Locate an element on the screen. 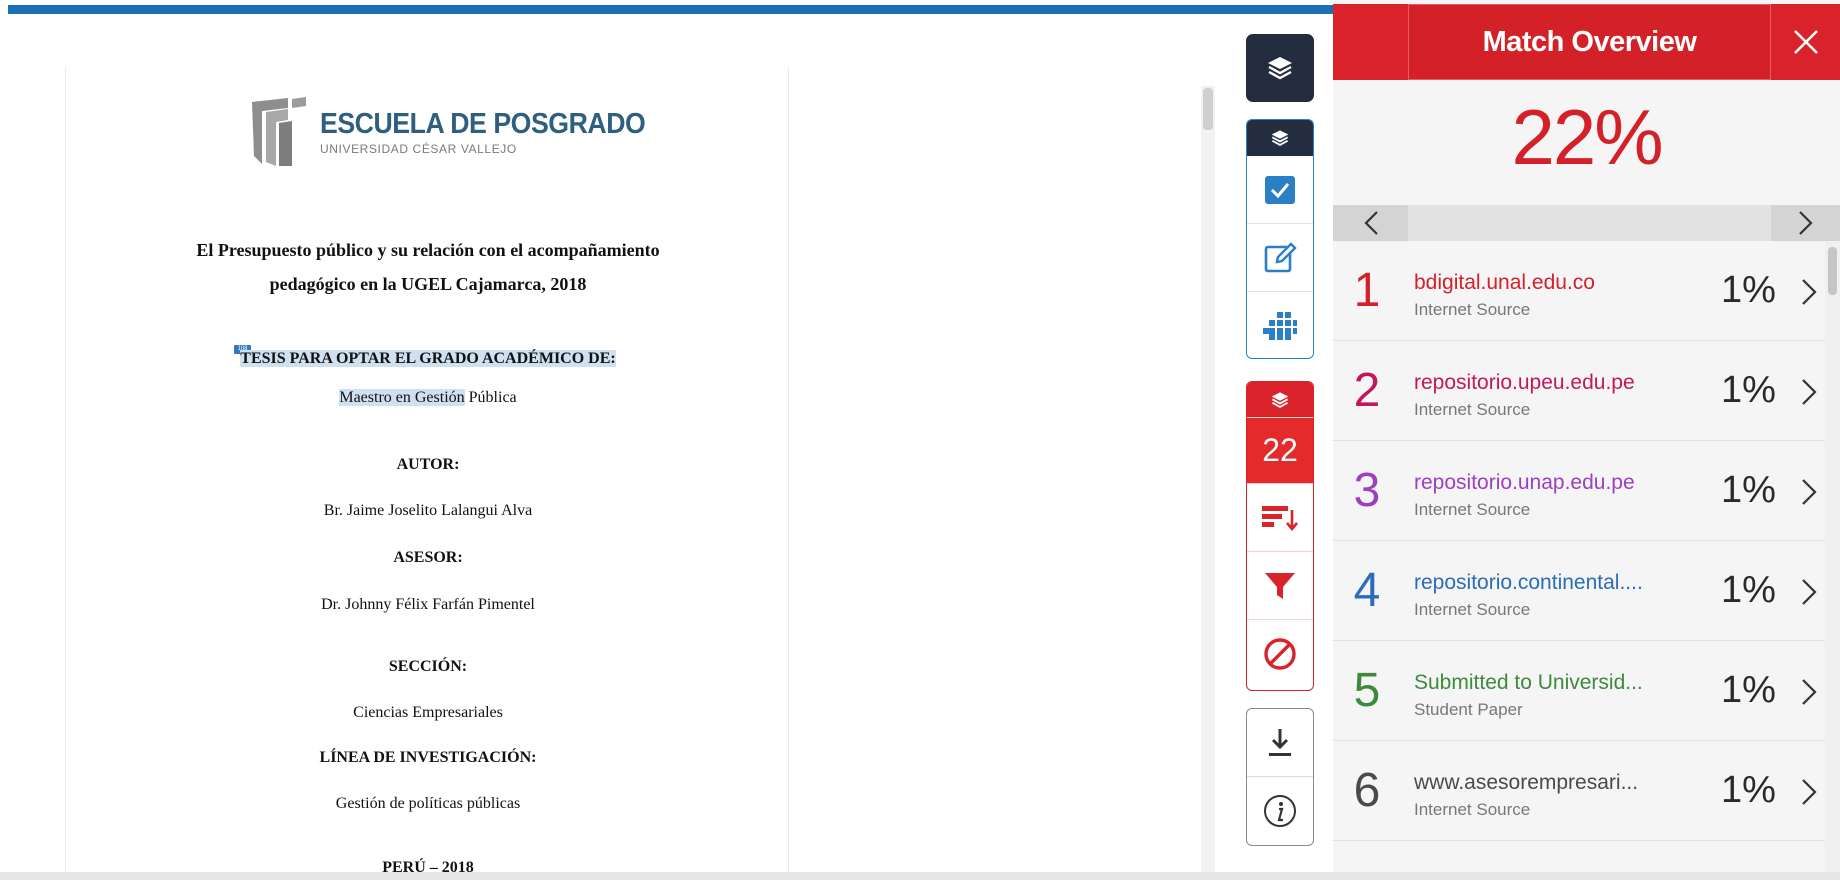 This screenshot has width=1840, height=880. match-count-button: 22 is located at coordinates (1280, 451).